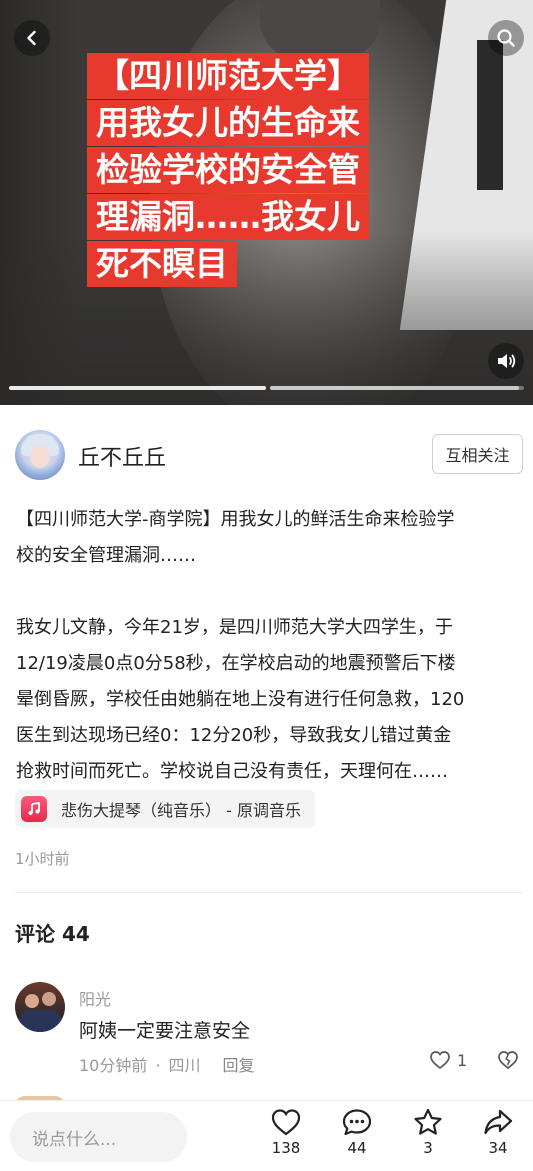 This screenshot has height=1171, width=533. I want to click on like-button: 138, so click(286, 1132).